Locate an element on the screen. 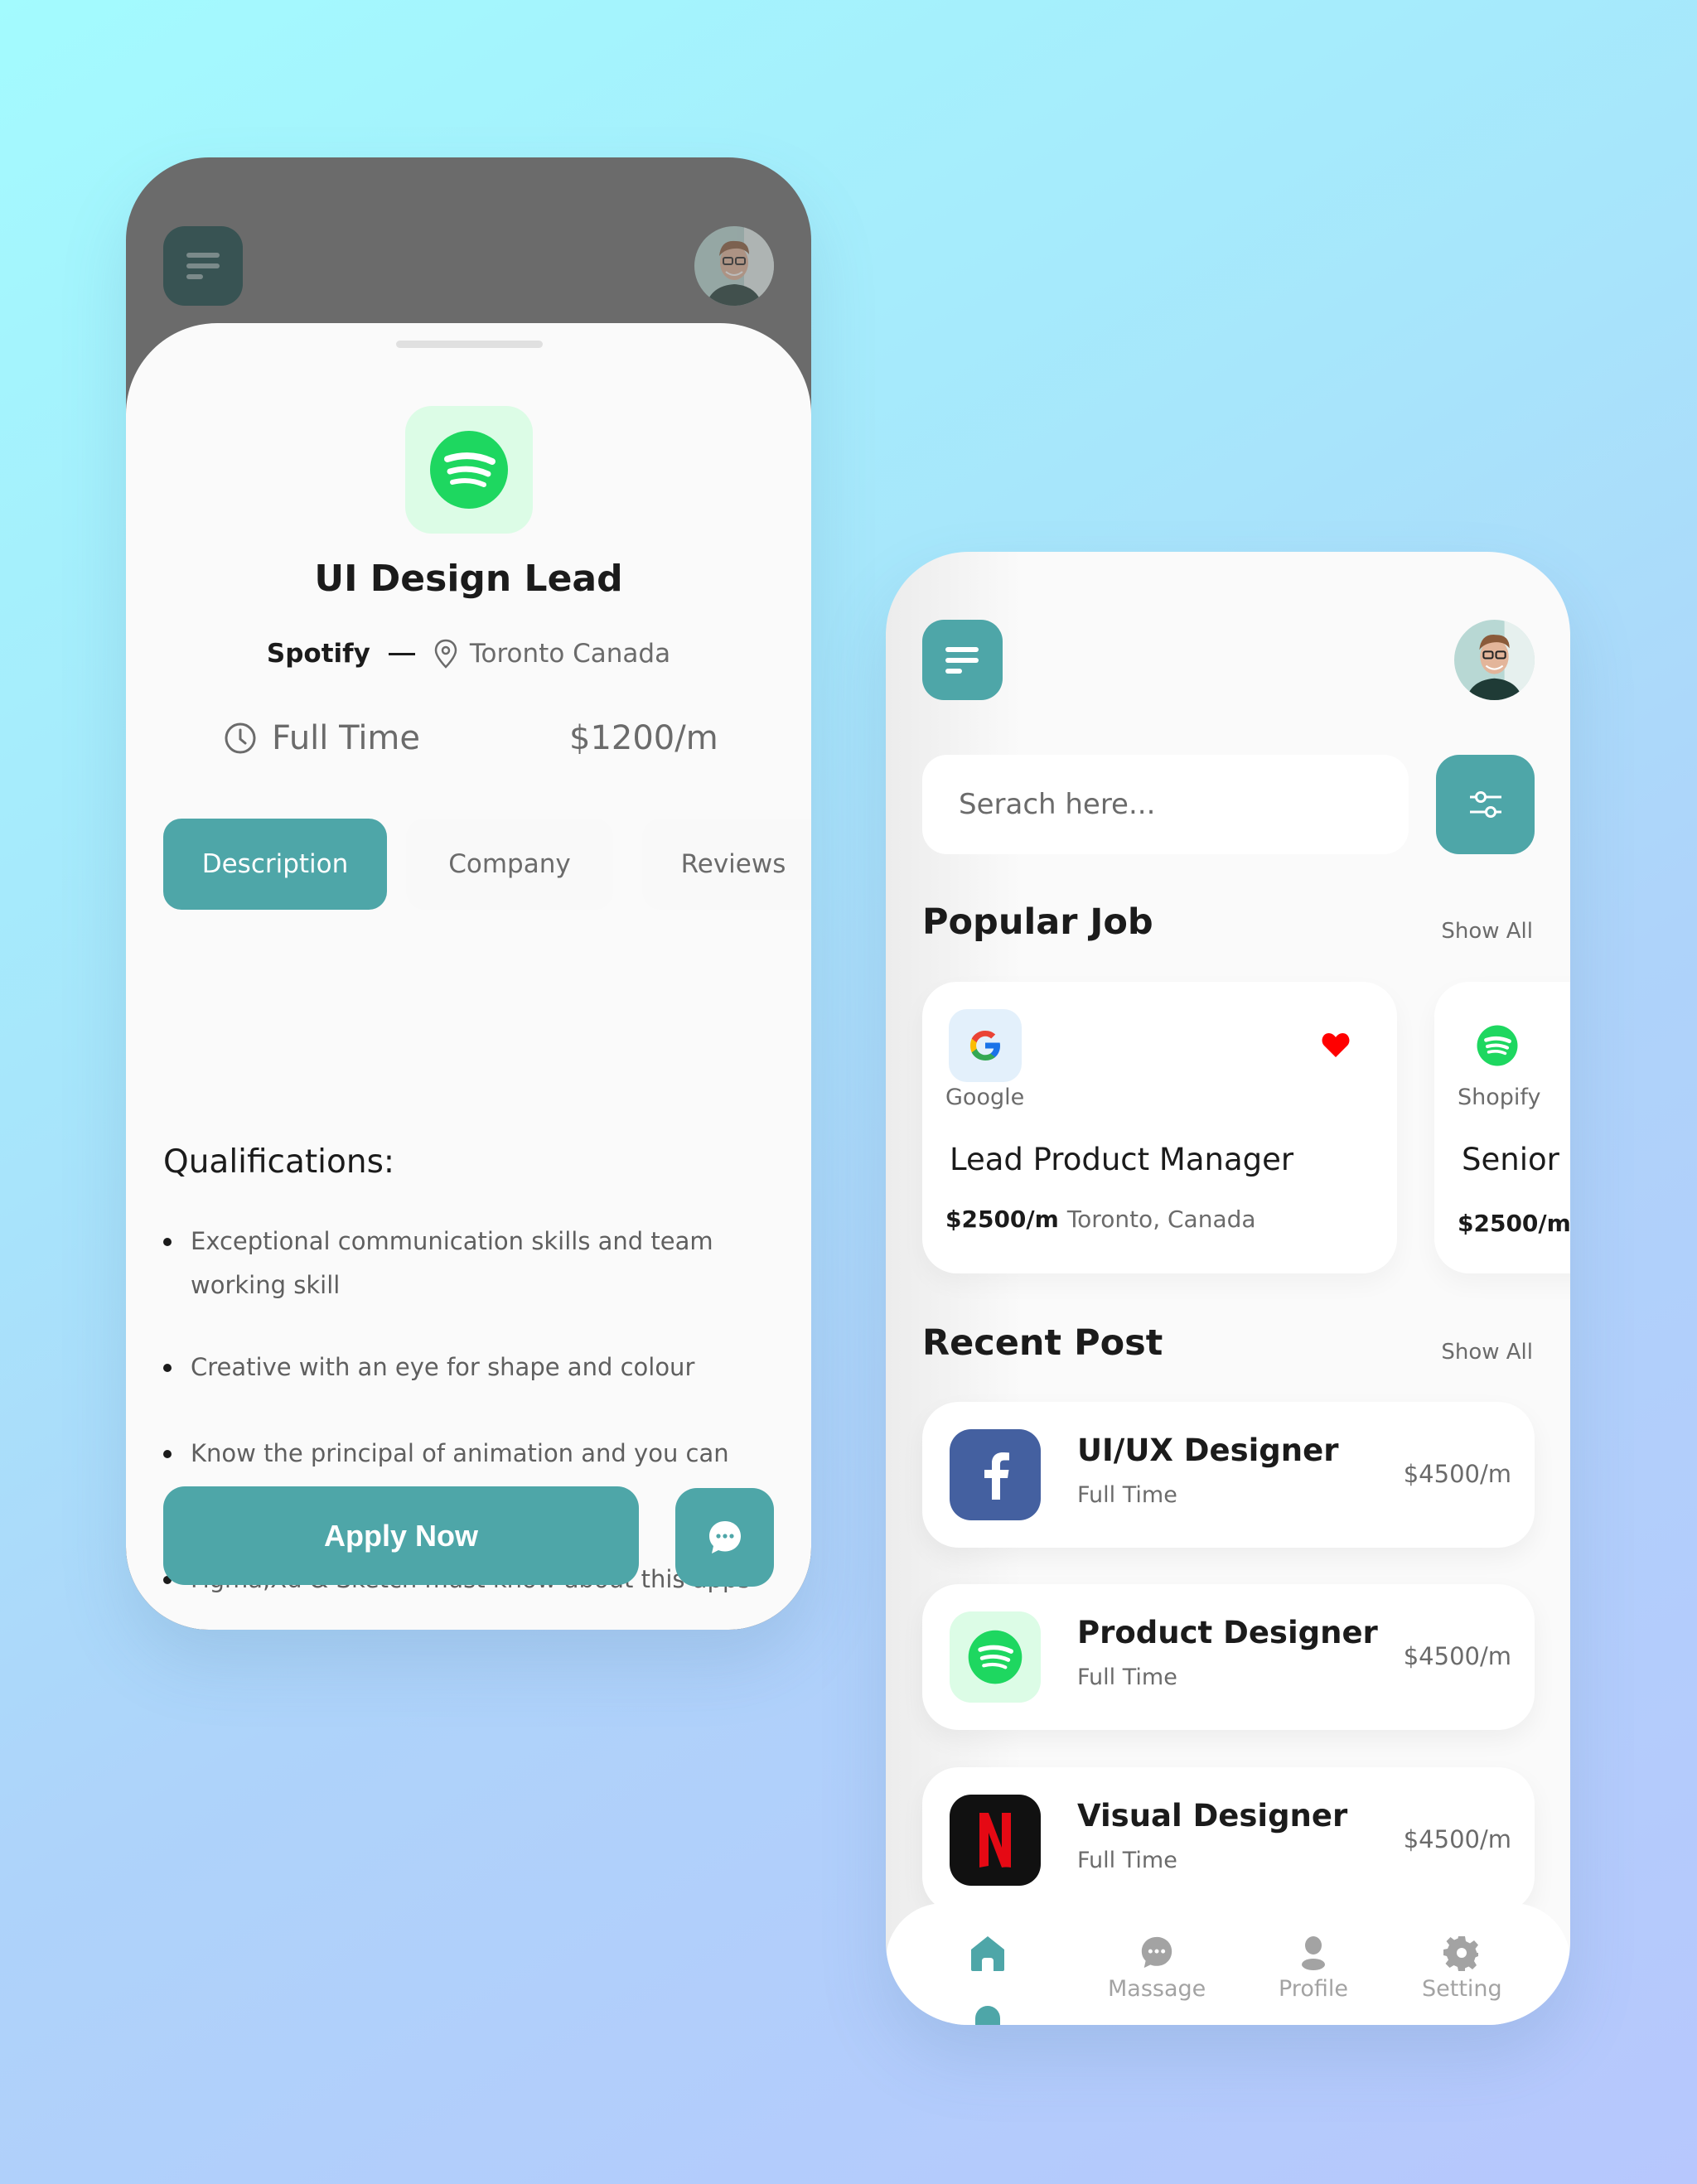 Image resolution: width=1697 pixels, height=2184 pixels. job-type-label: Full Time is located at coordinates (346, 738).